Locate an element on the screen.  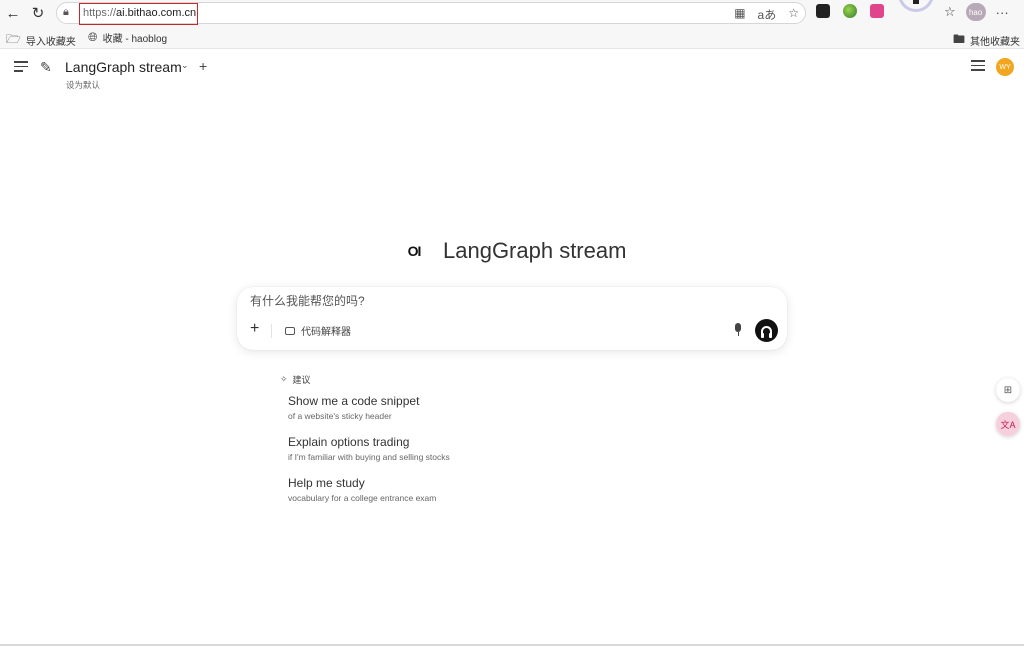
favorite-star-icon: ☆ is located at coordinates (793, 14).